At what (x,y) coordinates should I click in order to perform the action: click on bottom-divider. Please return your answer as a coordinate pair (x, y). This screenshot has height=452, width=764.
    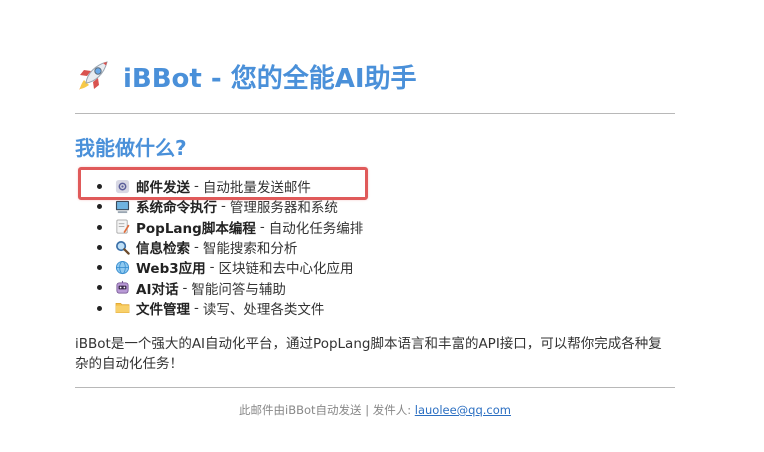
    Looking at the image, I should click on (375, 387).